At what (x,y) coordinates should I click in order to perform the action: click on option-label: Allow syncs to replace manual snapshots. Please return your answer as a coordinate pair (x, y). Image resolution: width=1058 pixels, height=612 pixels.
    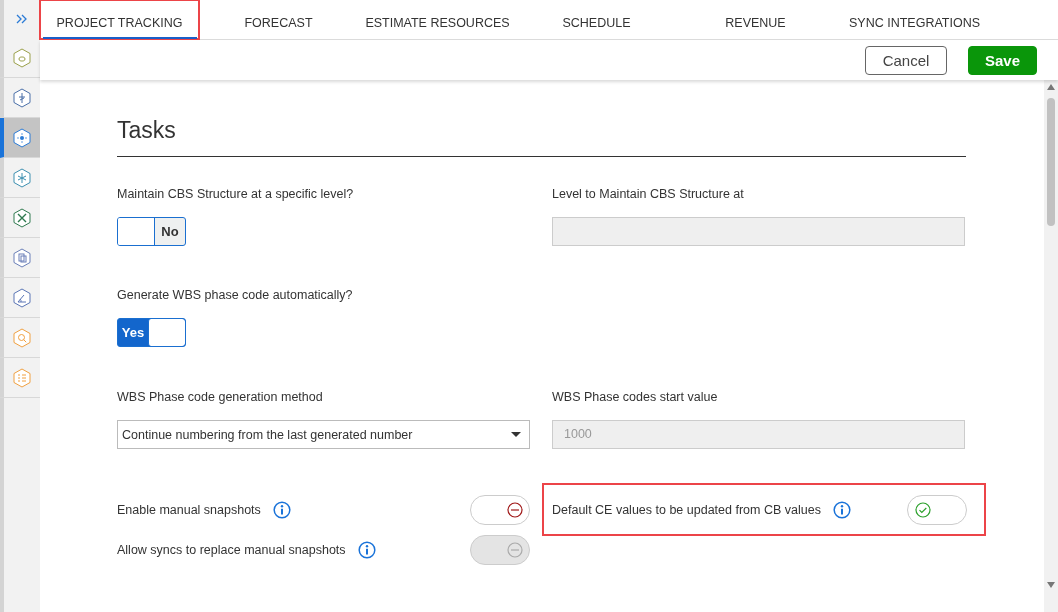
    Looking at the image, I should click on (231, 550).